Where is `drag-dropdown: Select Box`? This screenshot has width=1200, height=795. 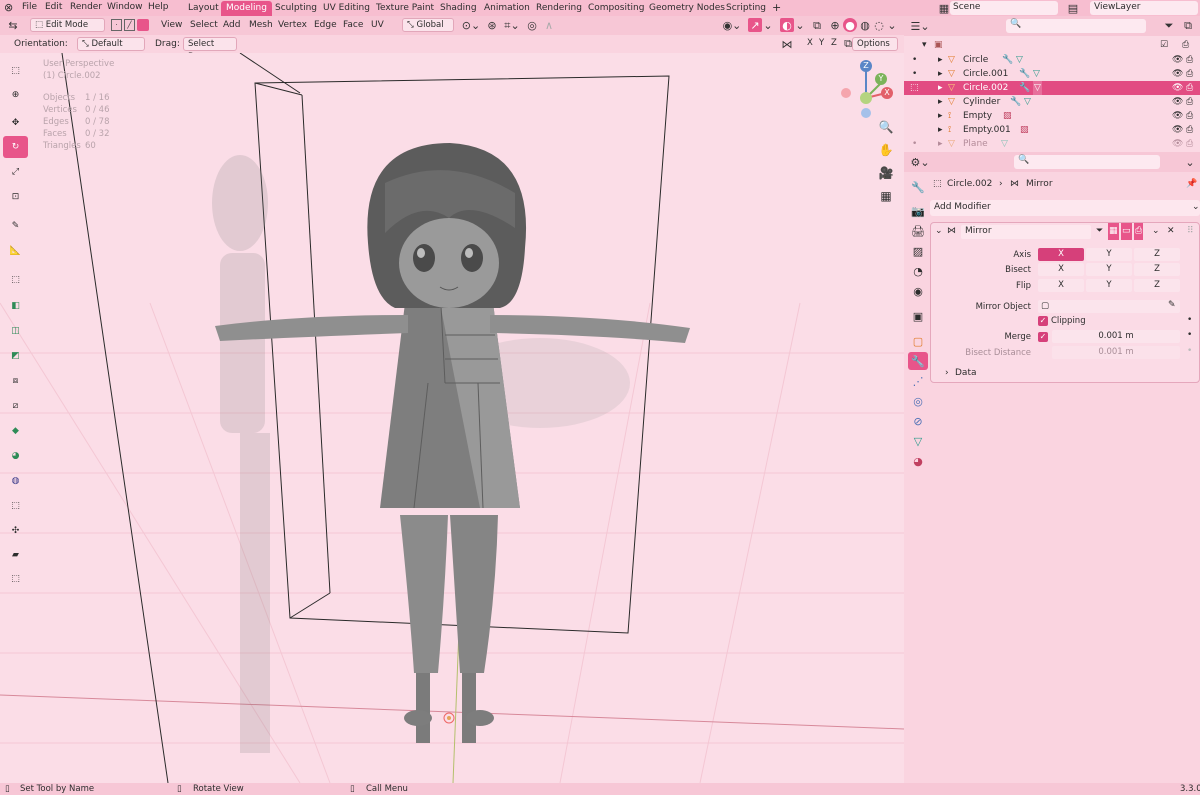 drag-dropdown: Select Box is located at coordinates (210, 49).